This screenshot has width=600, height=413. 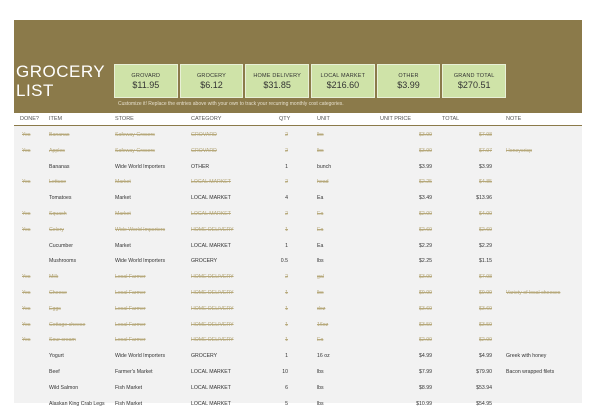 I want to click on cell-price: $9.99, so click(x=425, y=293).